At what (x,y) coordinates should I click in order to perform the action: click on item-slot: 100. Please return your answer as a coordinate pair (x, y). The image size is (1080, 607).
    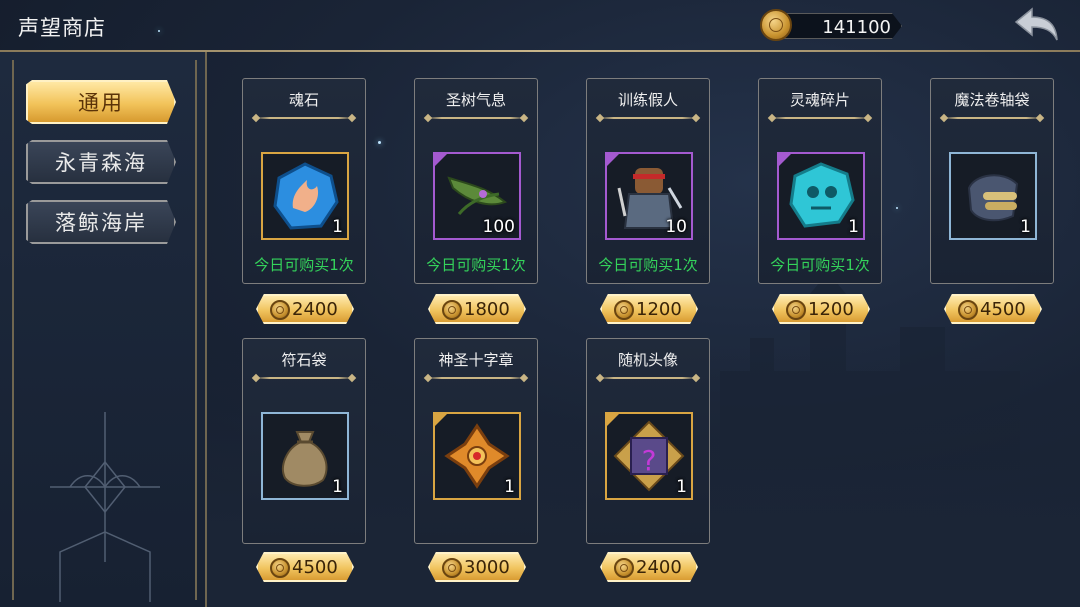
    Looking at the image, I should click on (477, 196).